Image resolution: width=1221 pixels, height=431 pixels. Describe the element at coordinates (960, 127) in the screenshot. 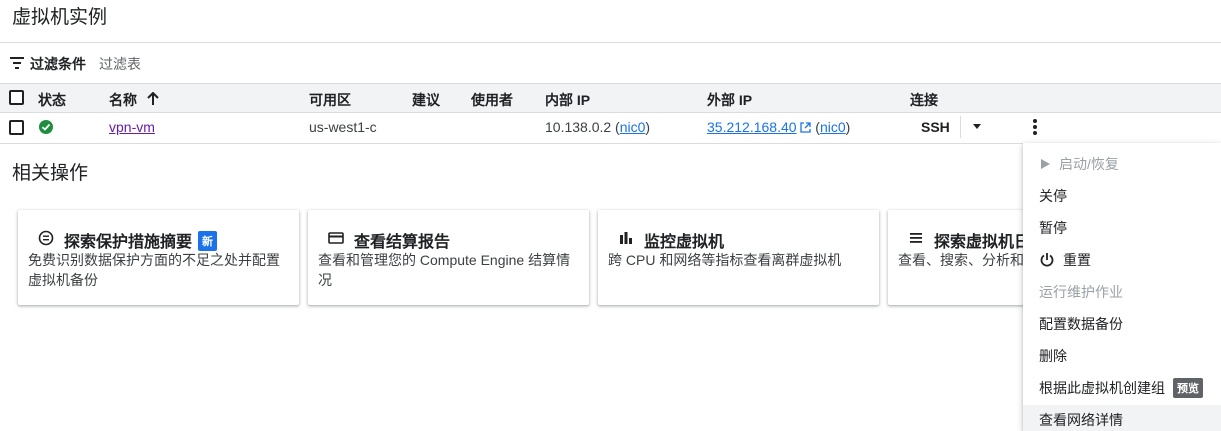

I see `ssh-divider` at that location.